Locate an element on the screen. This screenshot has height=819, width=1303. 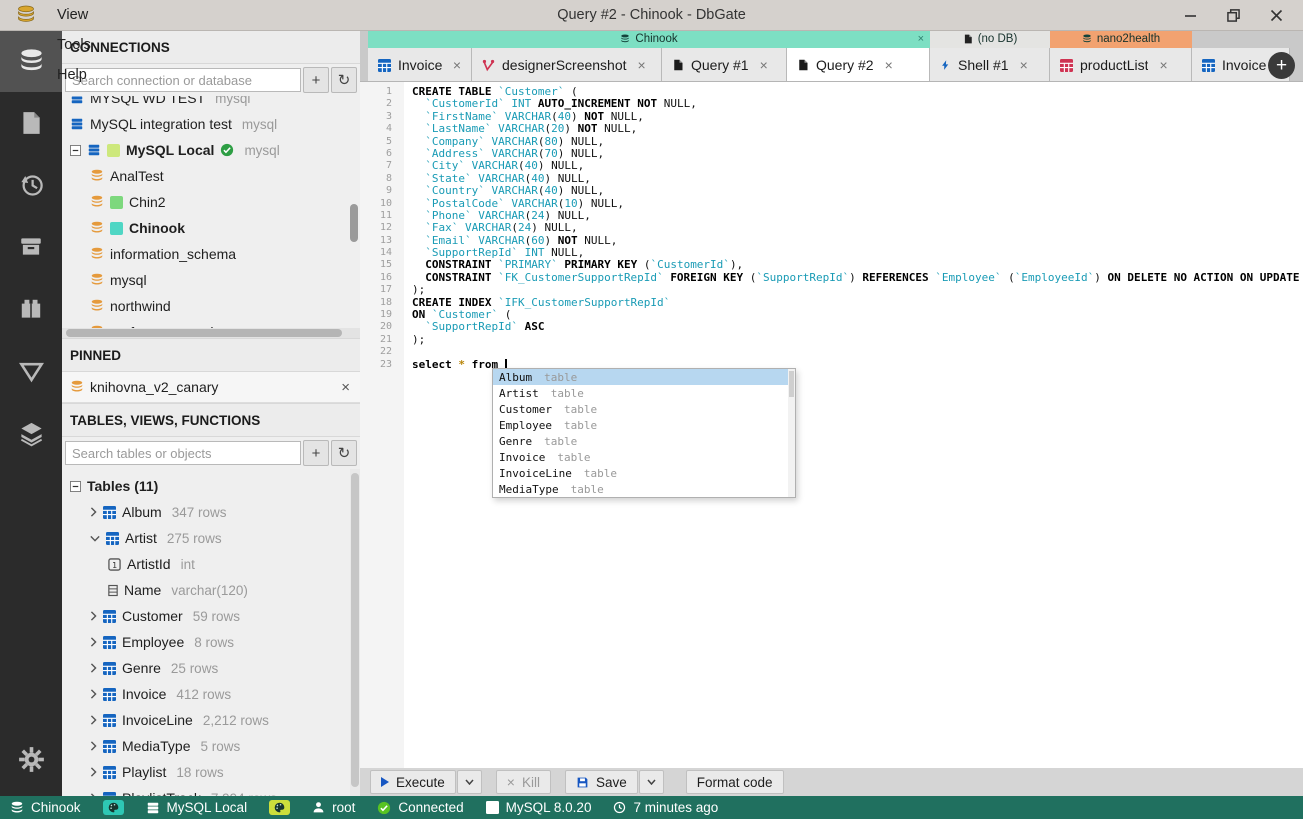
format-code-button: Format code is located at coordinates (734, 782).